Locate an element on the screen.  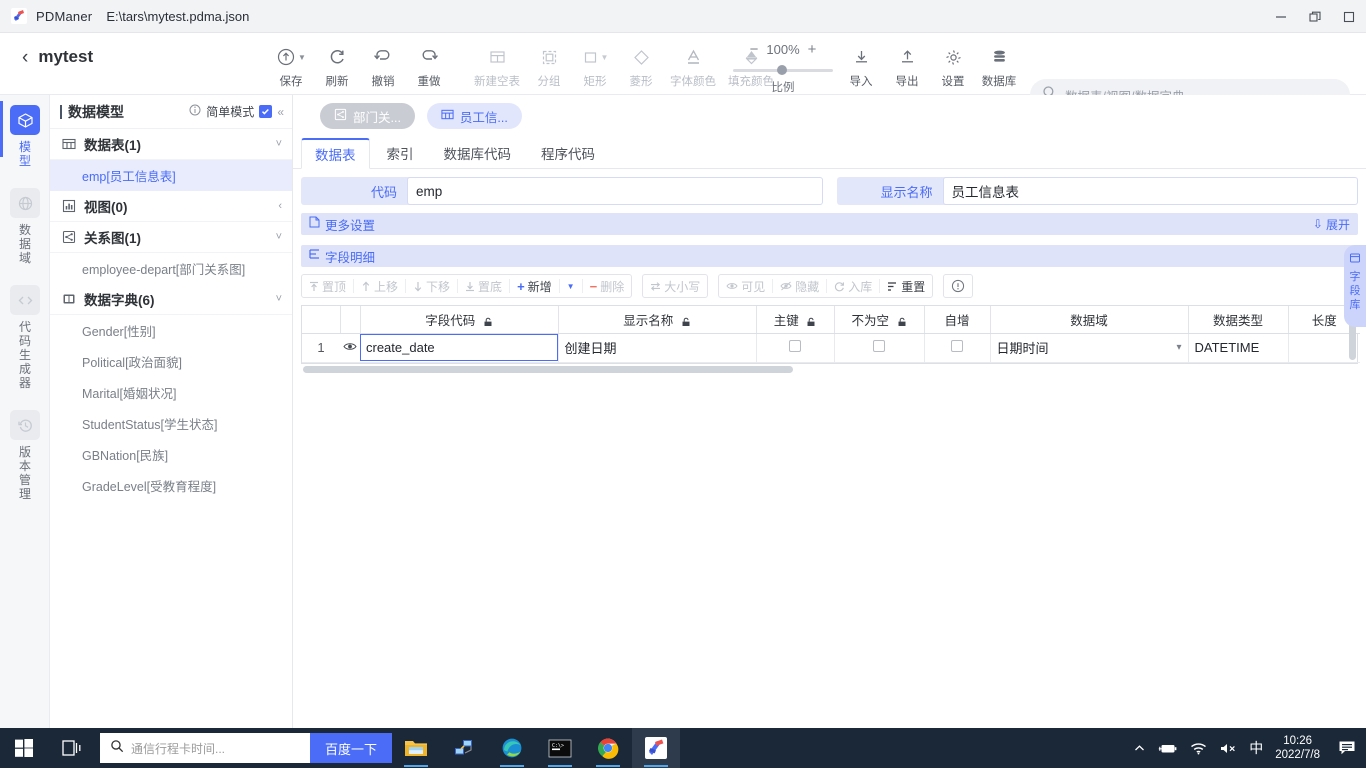
btn-visible: 可见 is located at coordinates (745, 286).